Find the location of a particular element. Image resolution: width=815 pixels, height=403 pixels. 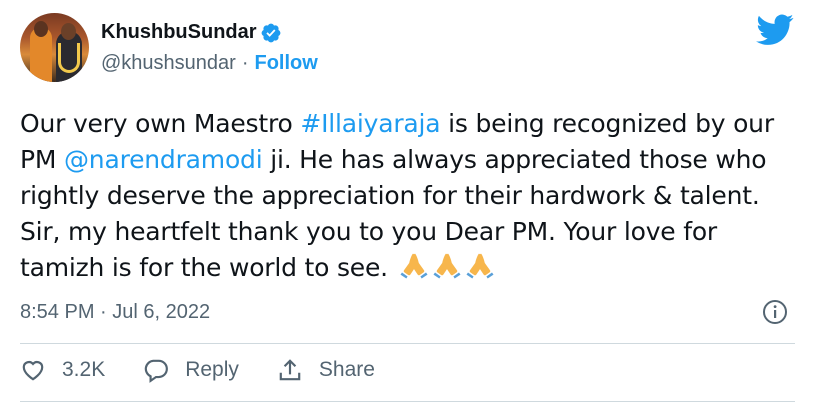

mention-link: @narendramodi is located at coordinates (163, 159).